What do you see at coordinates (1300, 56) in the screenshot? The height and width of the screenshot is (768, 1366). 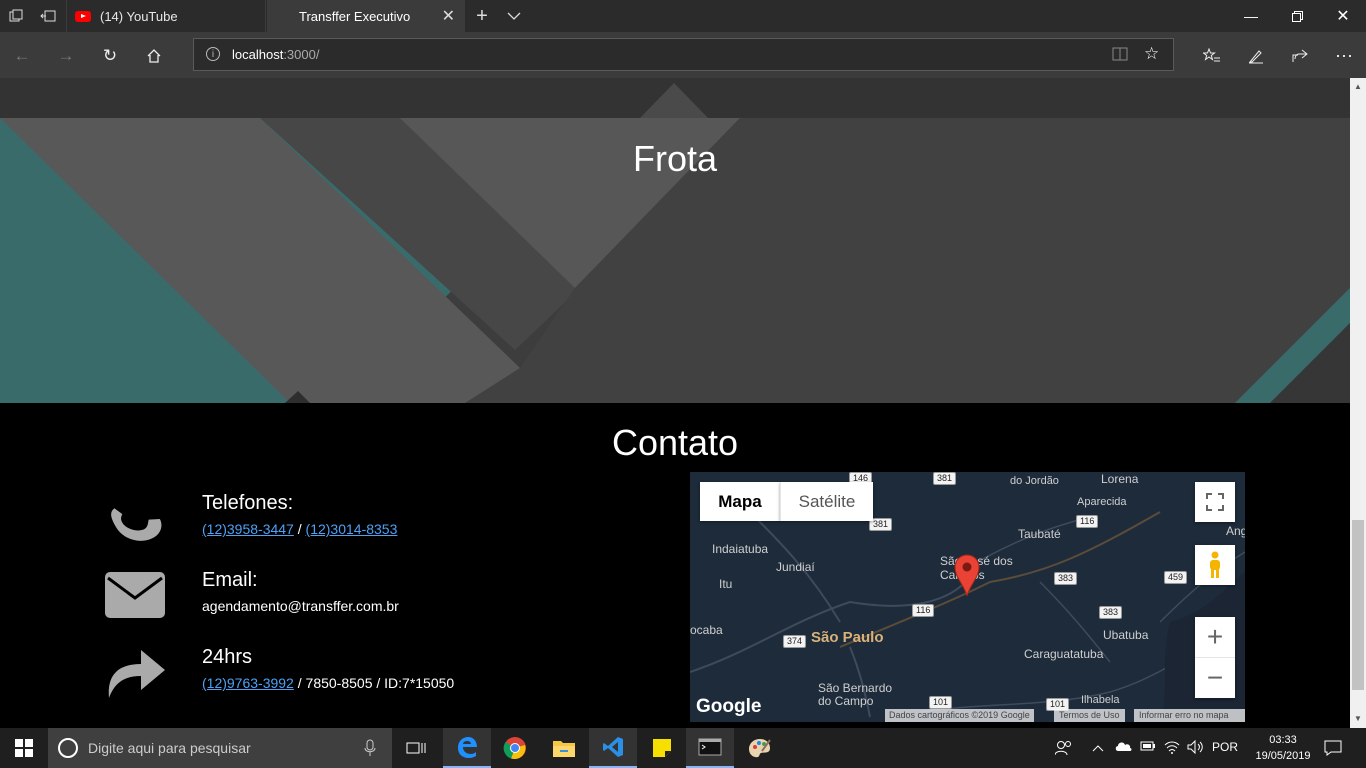 I see `share-icon` at bounding box center [1300, 56].